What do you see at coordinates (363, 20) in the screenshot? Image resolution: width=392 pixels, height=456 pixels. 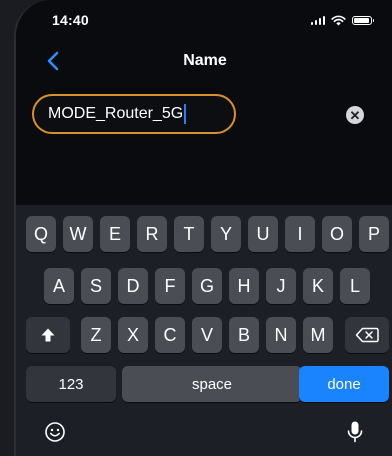 I see `battery-icon` at bounding box center [363, 20].